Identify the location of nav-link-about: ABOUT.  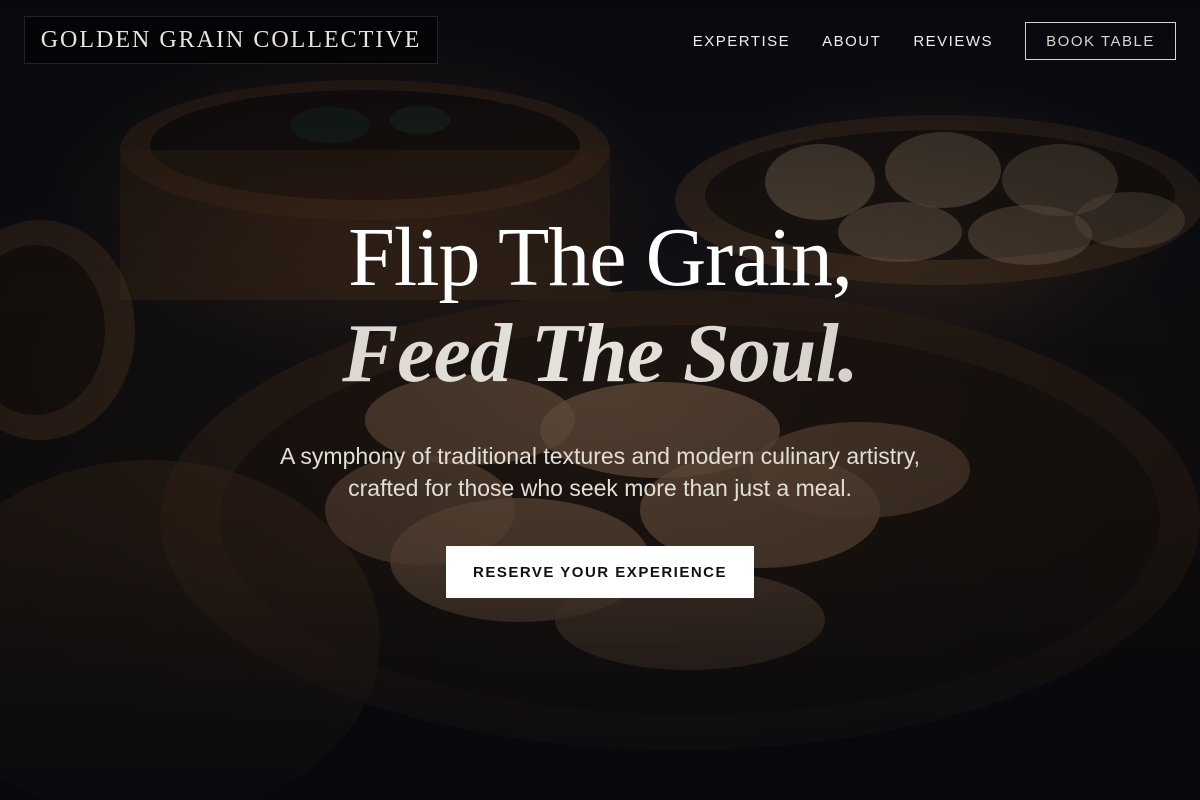
(851, 41).